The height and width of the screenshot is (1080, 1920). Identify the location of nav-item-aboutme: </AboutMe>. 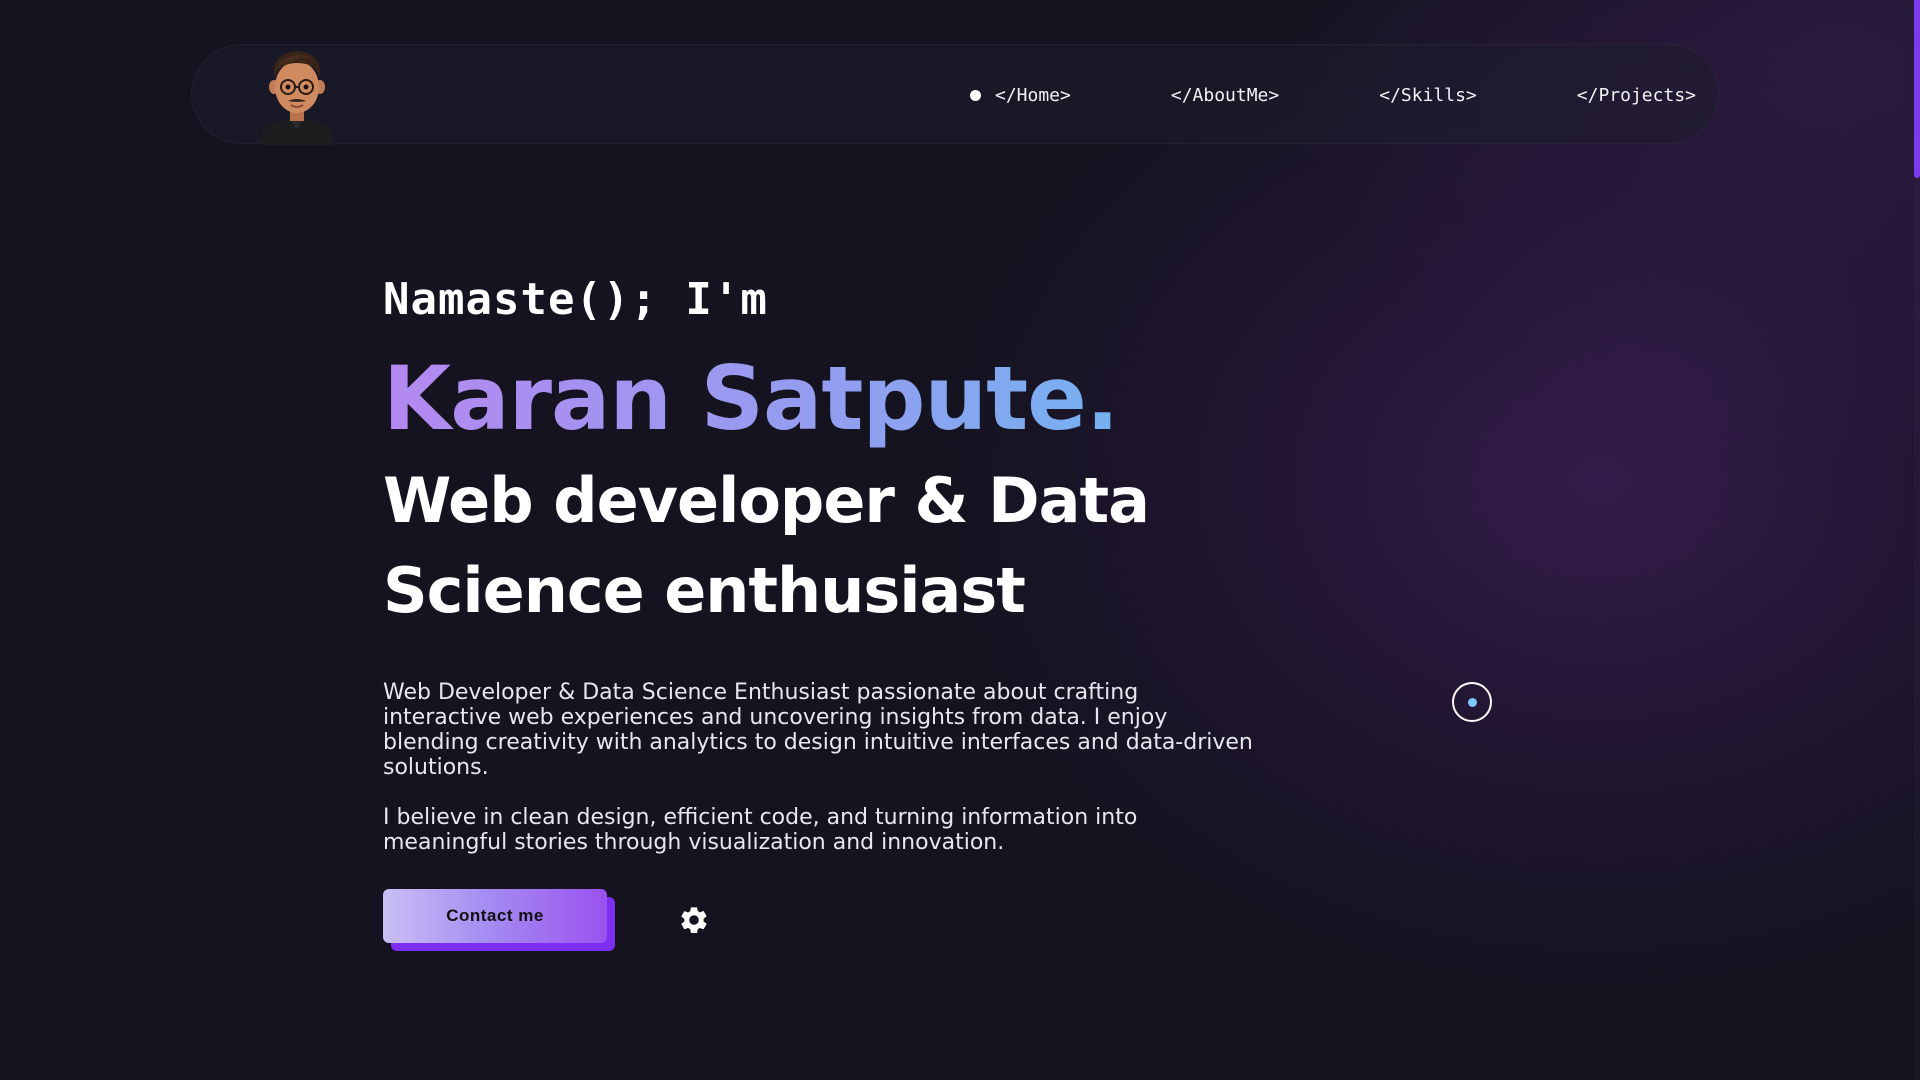
(1225, 95).